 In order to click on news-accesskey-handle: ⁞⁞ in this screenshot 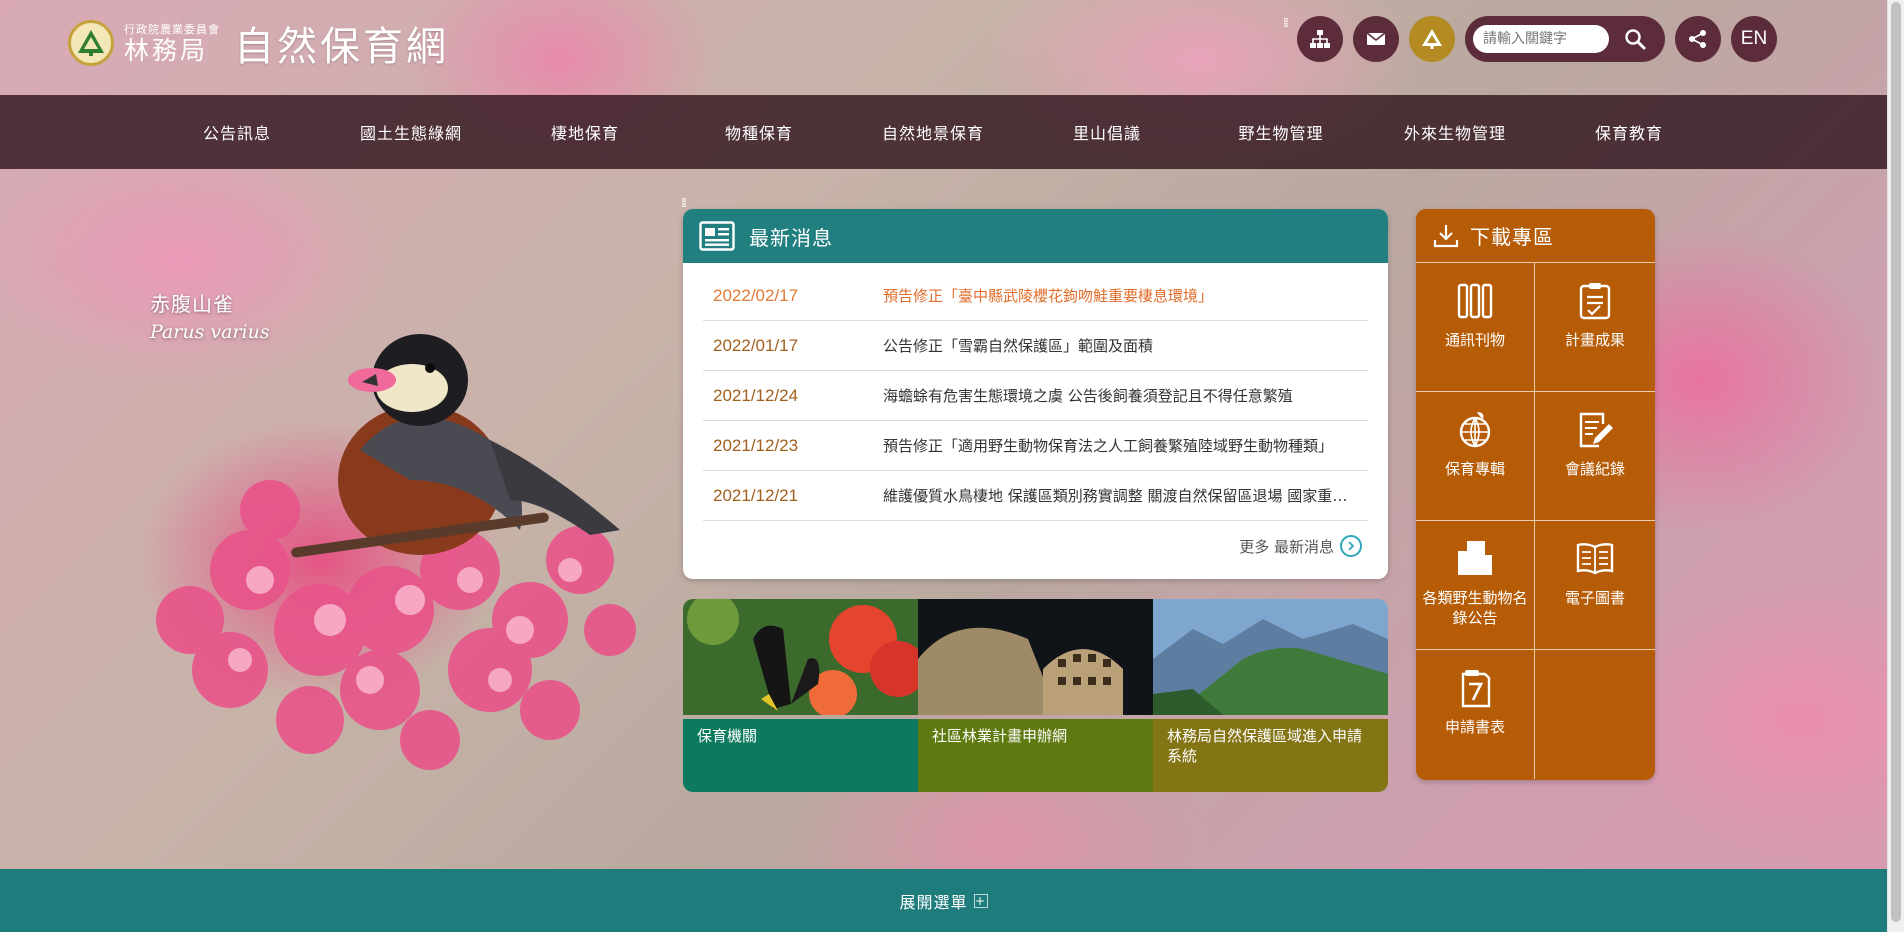, I will do `click(684, 203)`.